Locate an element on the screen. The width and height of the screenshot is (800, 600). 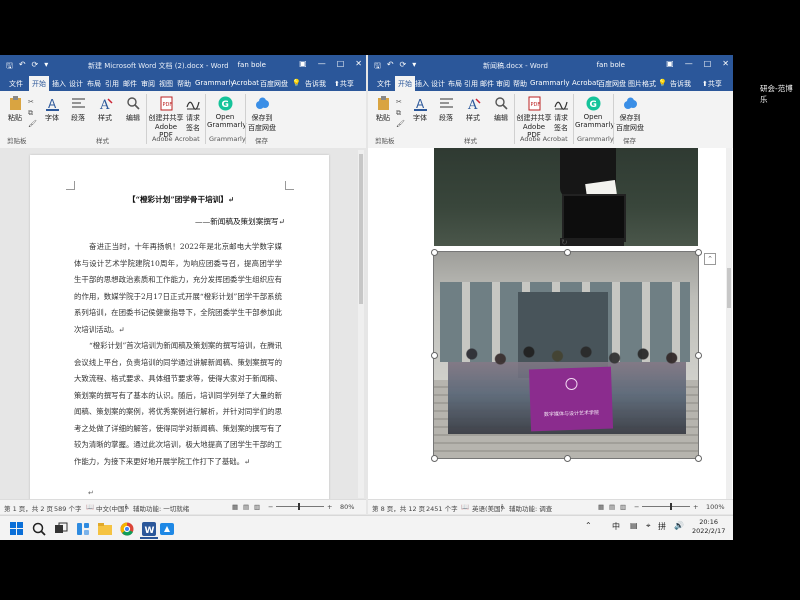
word-count: 589 个字 is located at coordinates (67, 508).